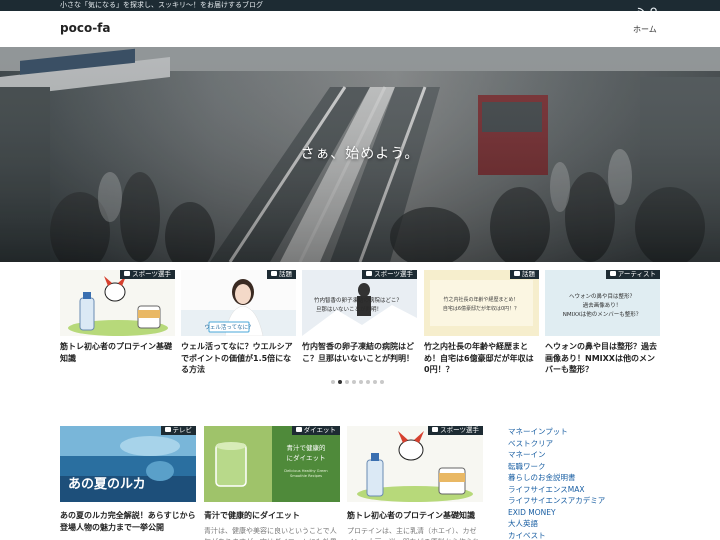 Image resolution: width=720 pixels, height=540 pixels. What do you see at coordinates (307, 447) in the screenshot?
I see `thumb-caption-line1: 青汁で健康的` at bounding box center [307, 447].